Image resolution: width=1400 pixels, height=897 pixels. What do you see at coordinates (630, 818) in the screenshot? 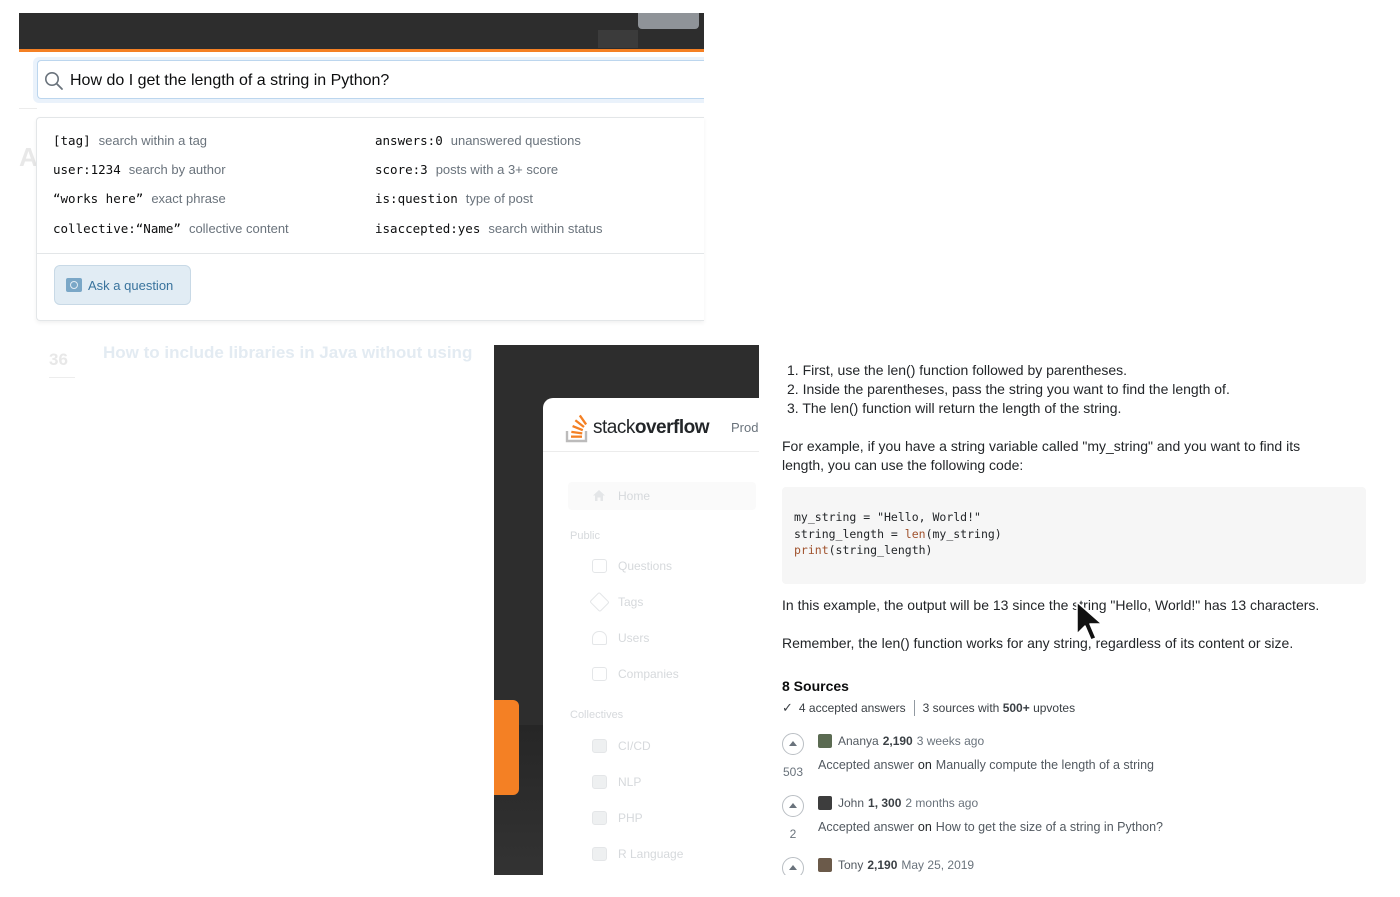
I see `sidebar-item-php: PHP` at bounding box center [630, 818].